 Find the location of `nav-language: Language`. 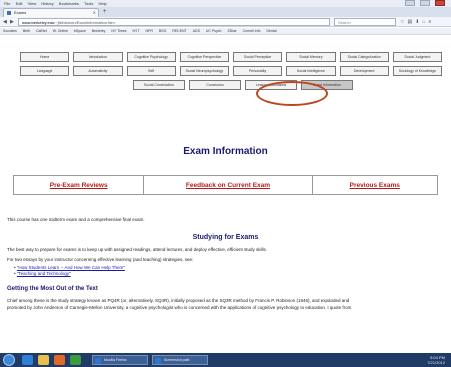

nav-language: Language is located at coordinates (45, 71).